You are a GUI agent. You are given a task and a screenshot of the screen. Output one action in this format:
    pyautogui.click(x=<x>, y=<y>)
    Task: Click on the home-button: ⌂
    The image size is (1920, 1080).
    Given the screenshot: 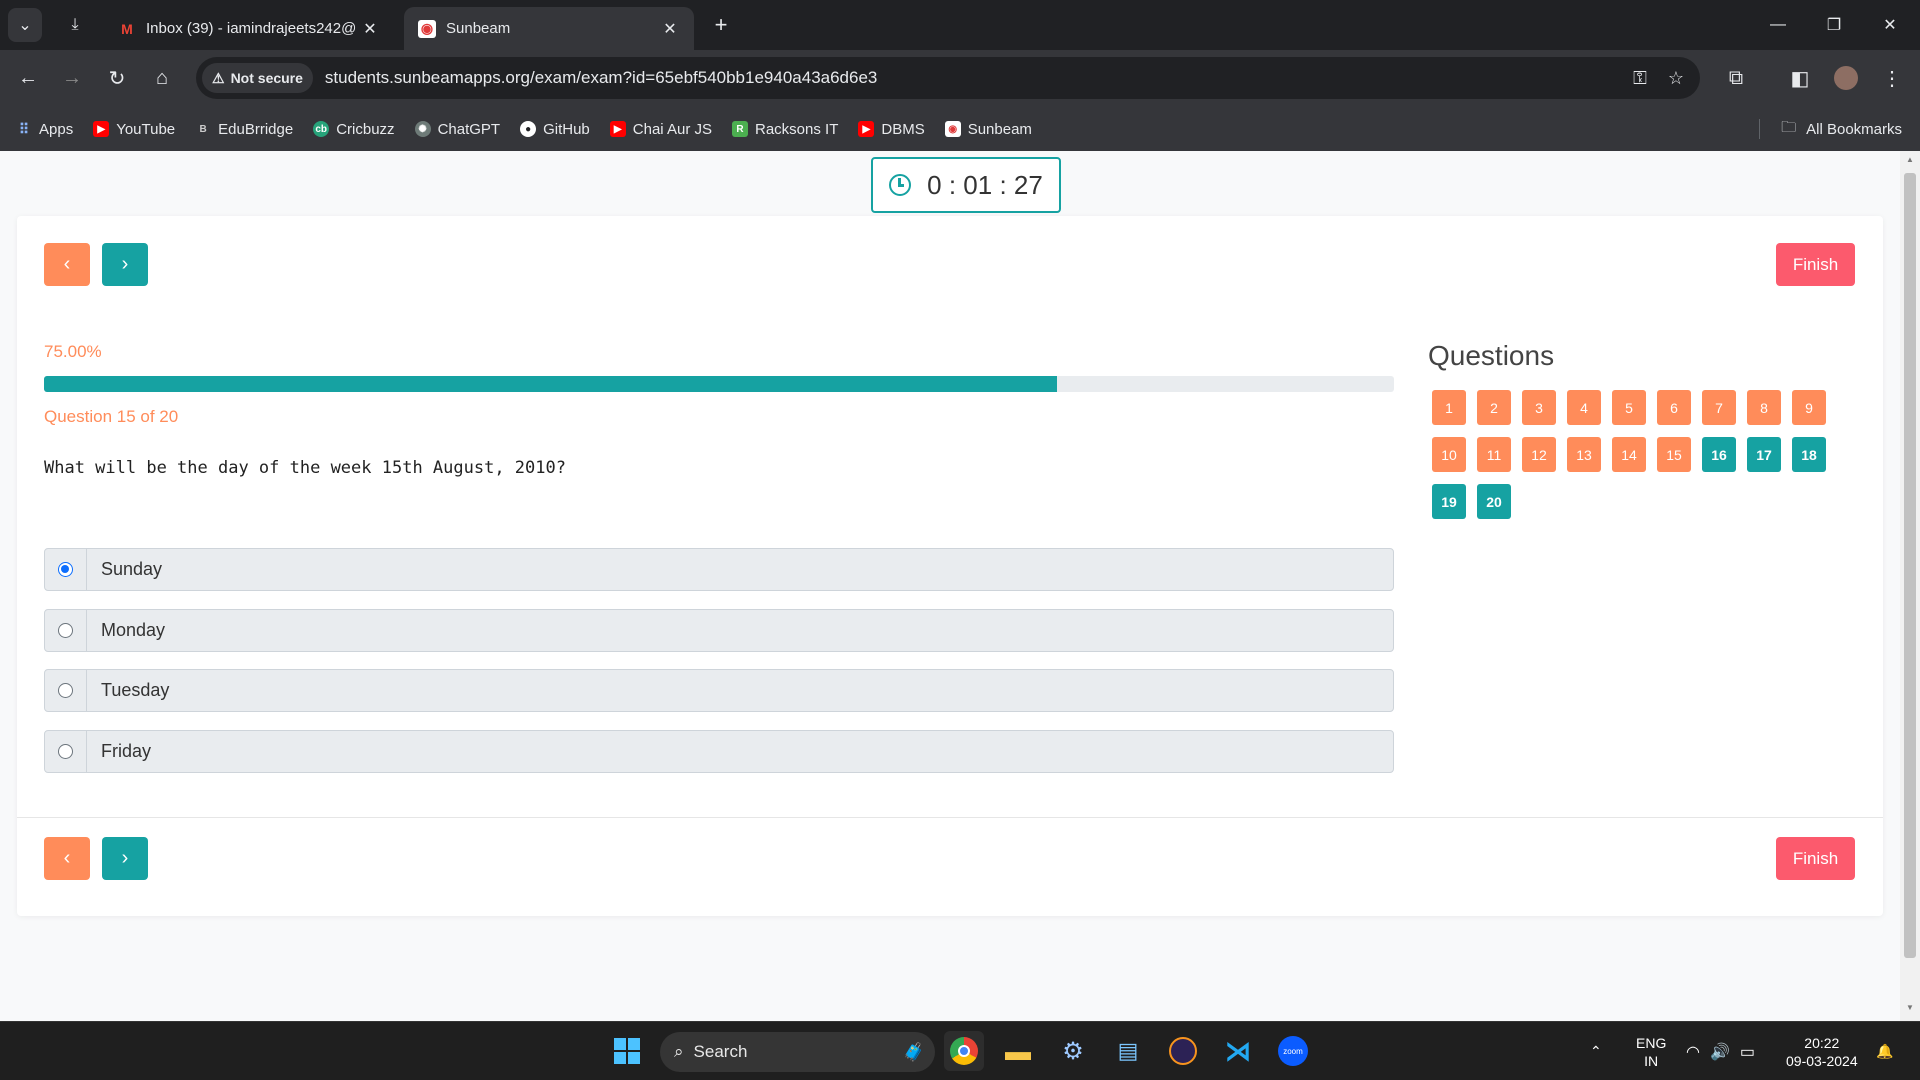 What is the action you would take?
    pyautogui.click(x=162, y=78)
    